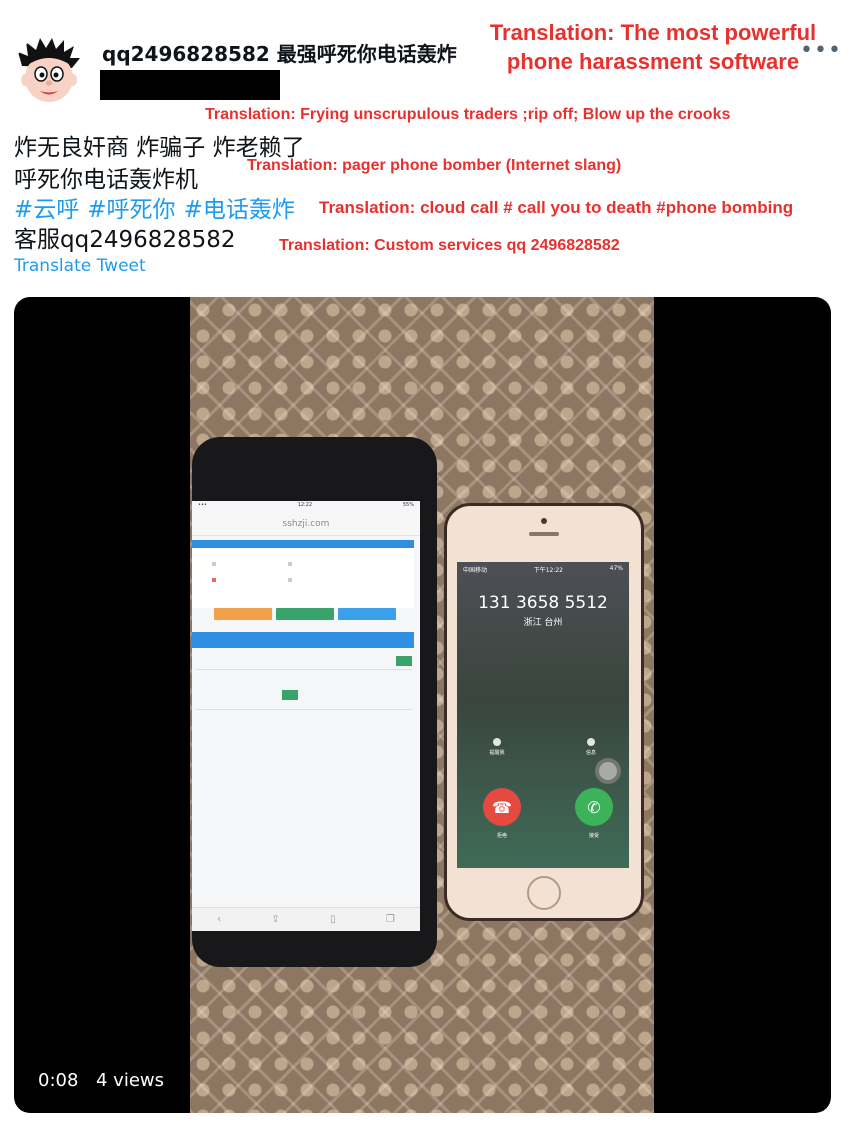  Describe the element at coordinates (80, 266) in the screenshot. I see `translate-tweet-link: Translate Tweet` at that location.